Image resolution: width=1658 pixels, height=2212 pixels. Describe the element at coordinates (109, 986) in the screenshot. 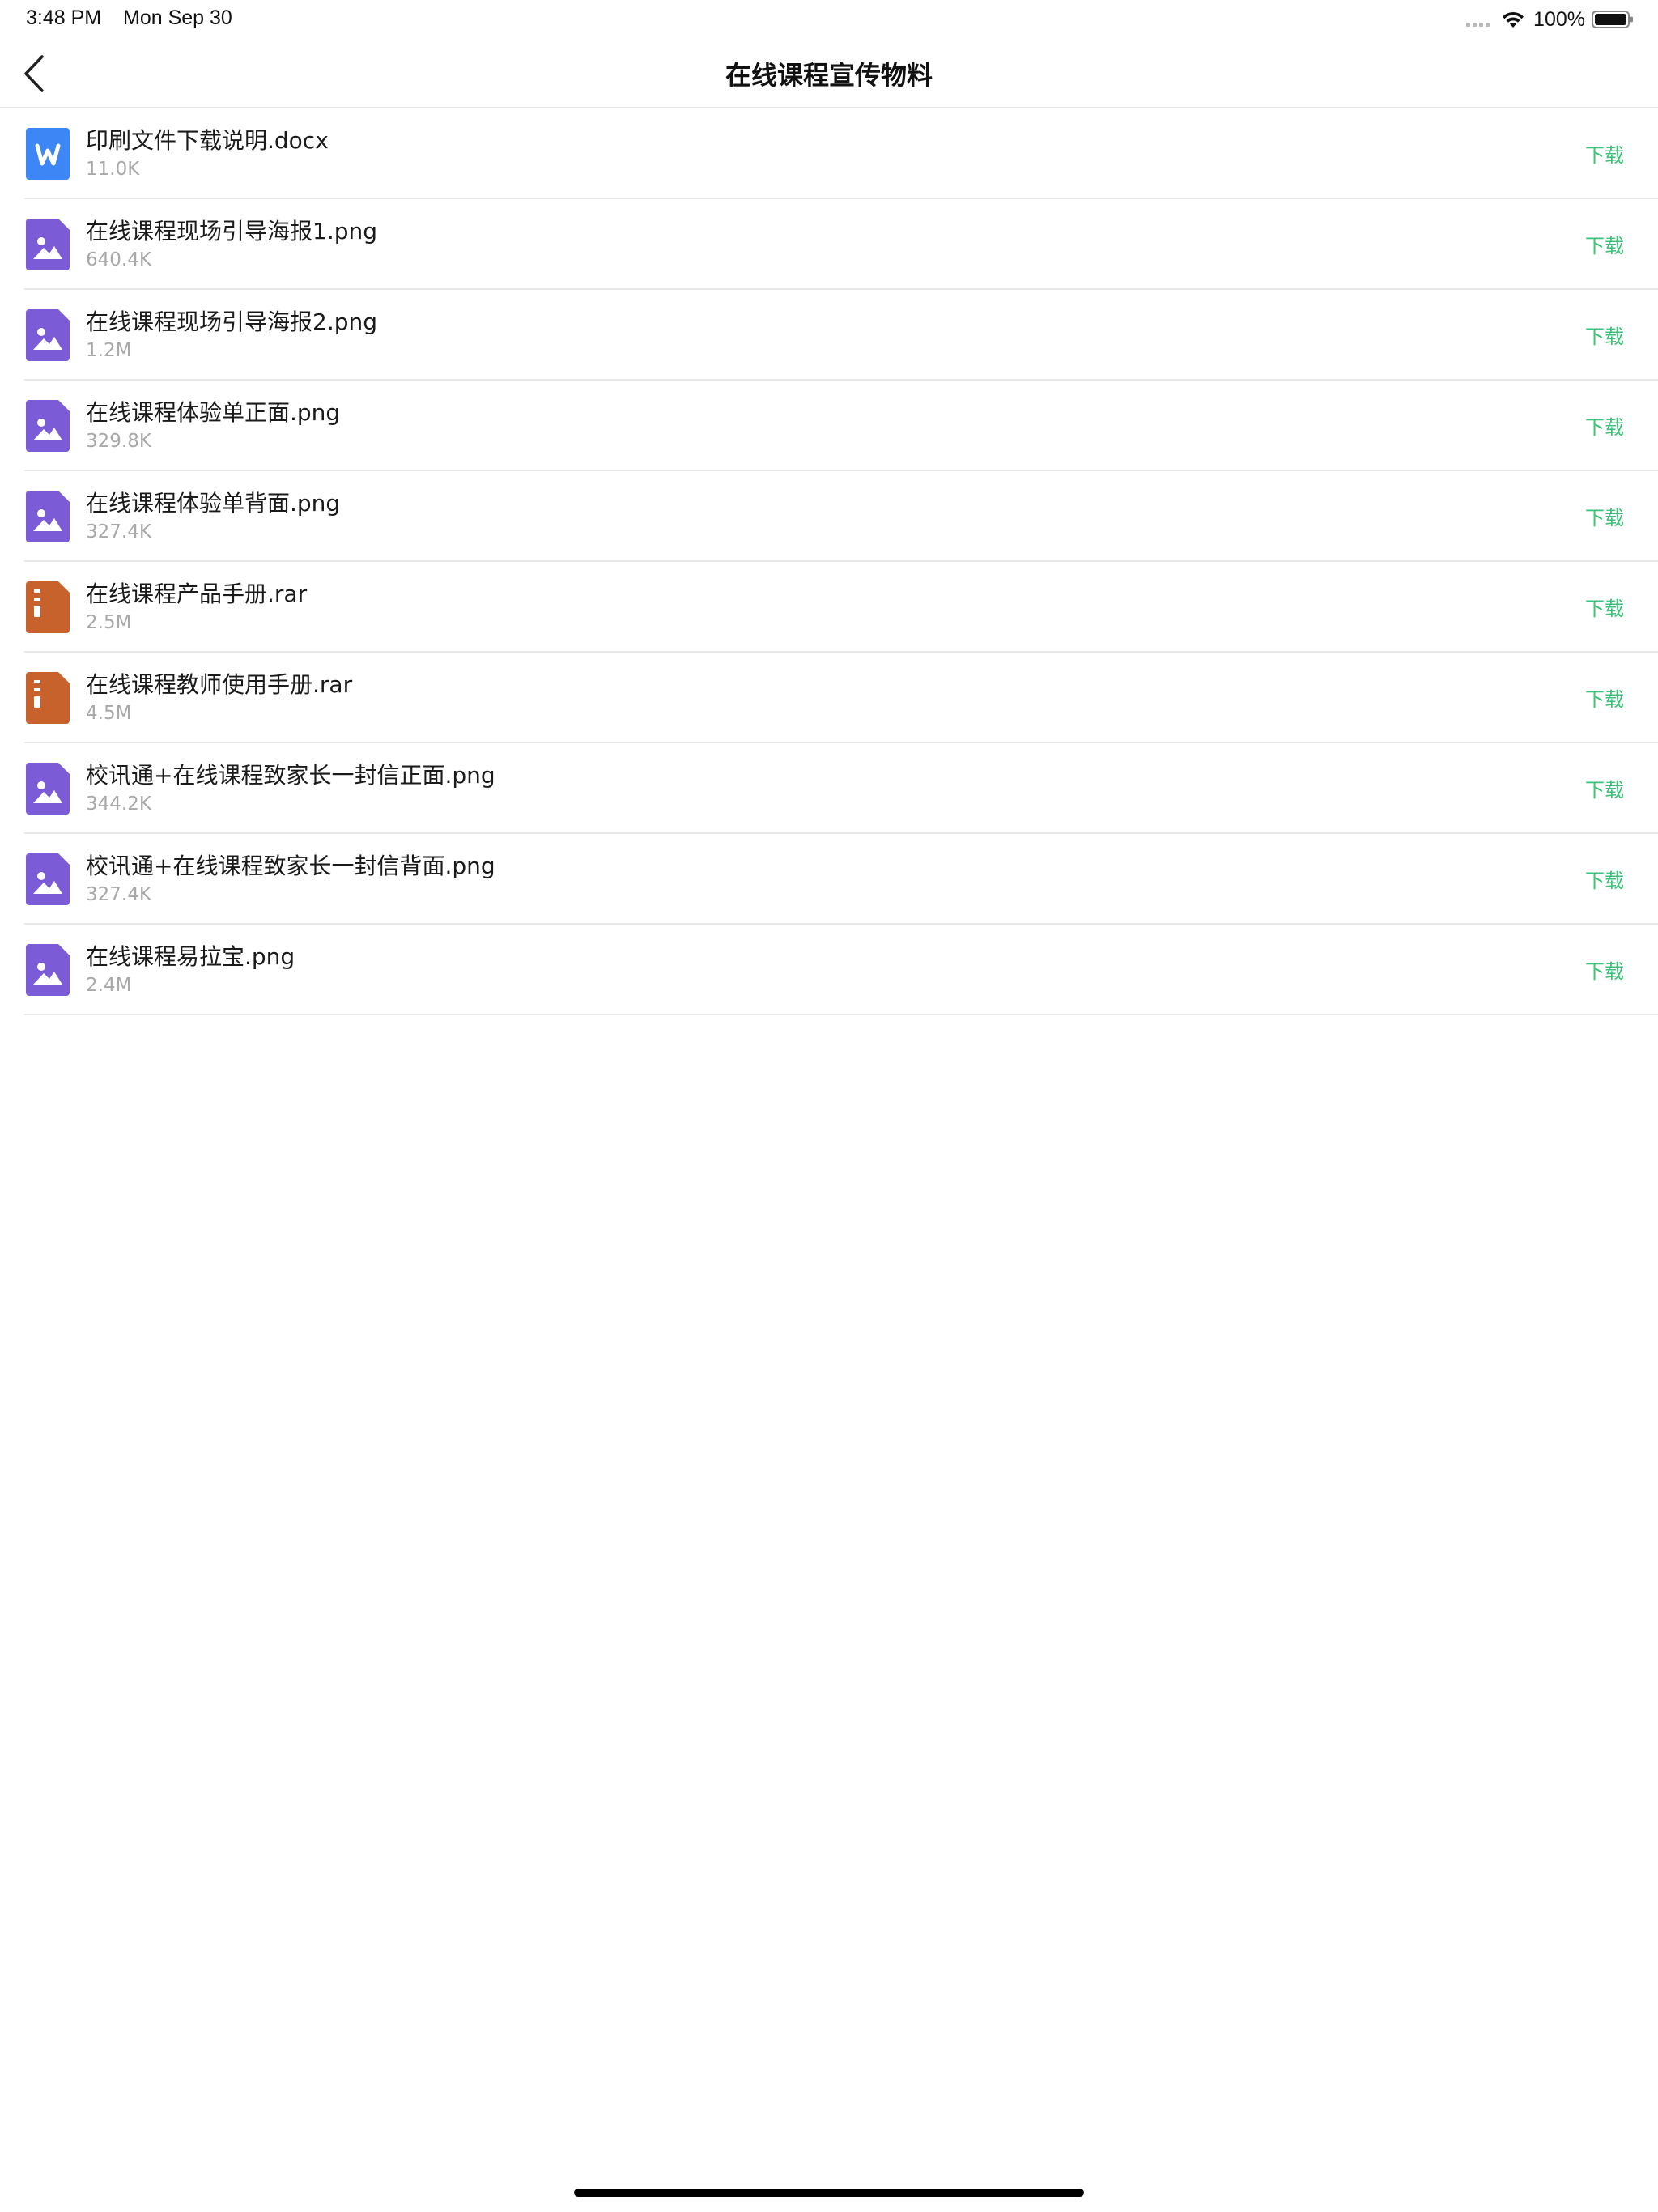

I see `file-size: 2.4M` at that location.